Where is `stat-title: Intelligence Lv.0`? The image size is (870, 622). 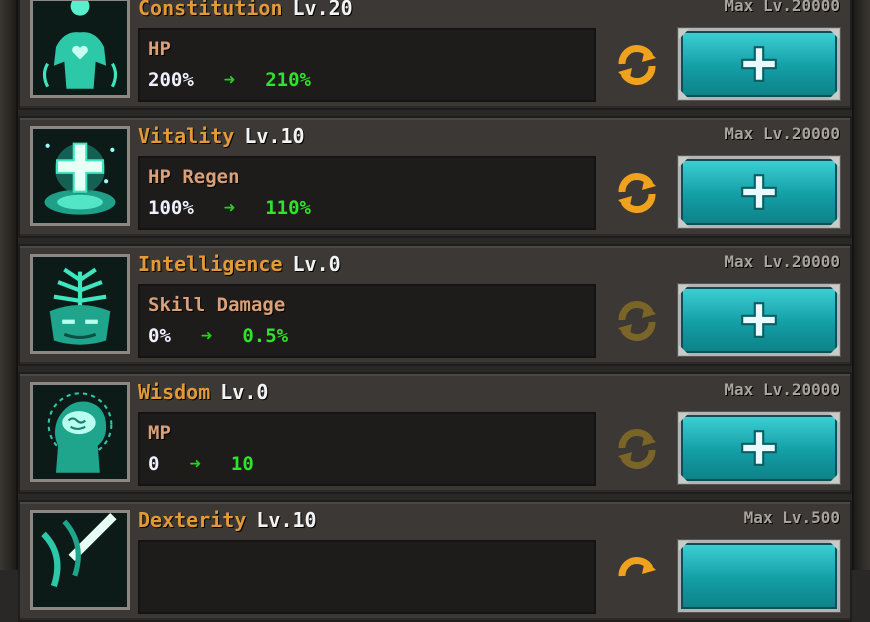
stat-title: Intelligence Lv.0 is located at coordinates (239, 264).